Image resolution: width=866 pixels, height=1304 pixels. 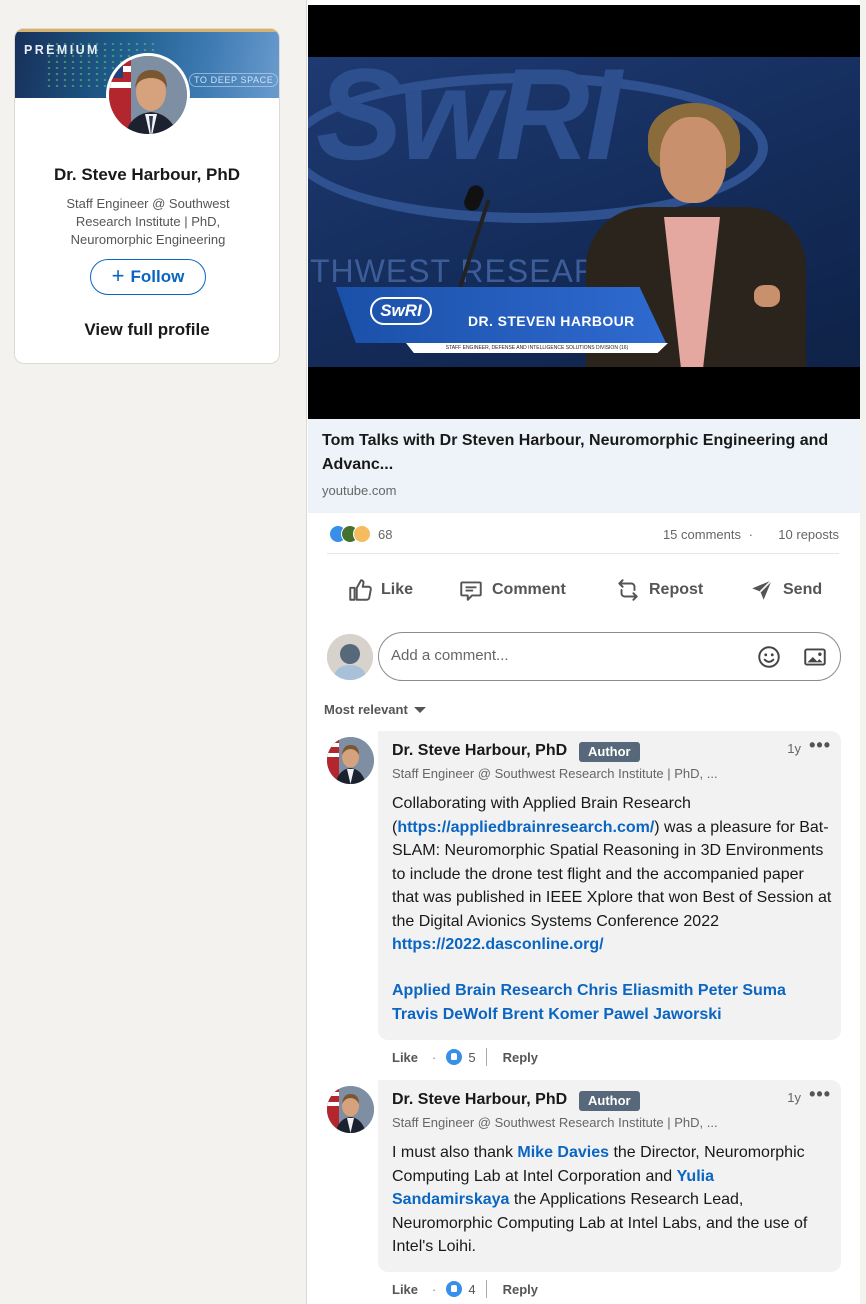 I want to click on follow-button: + Follow, so click(x=148, y=277).